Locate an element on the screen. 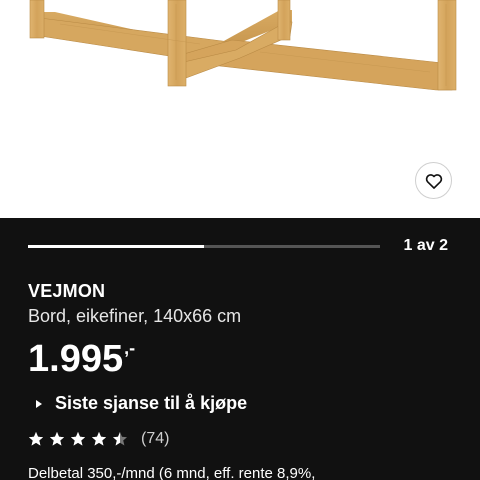 This screenshot has width=480, height=480. last-chance-notice: Siste sjanse til å kjøpe is located at coordinates (141, 403).